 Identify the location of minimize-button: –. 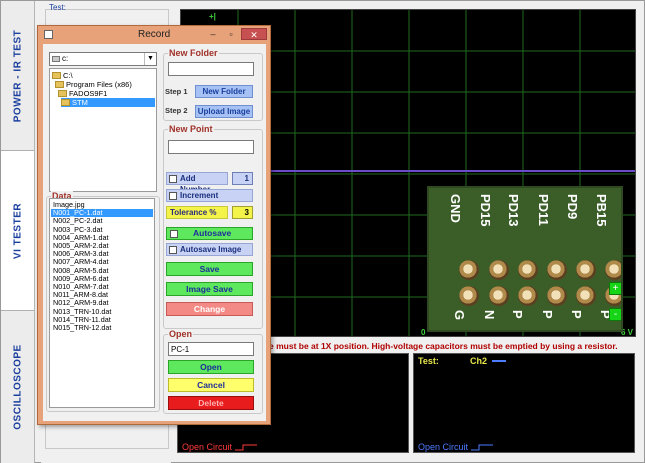
(213, 34).